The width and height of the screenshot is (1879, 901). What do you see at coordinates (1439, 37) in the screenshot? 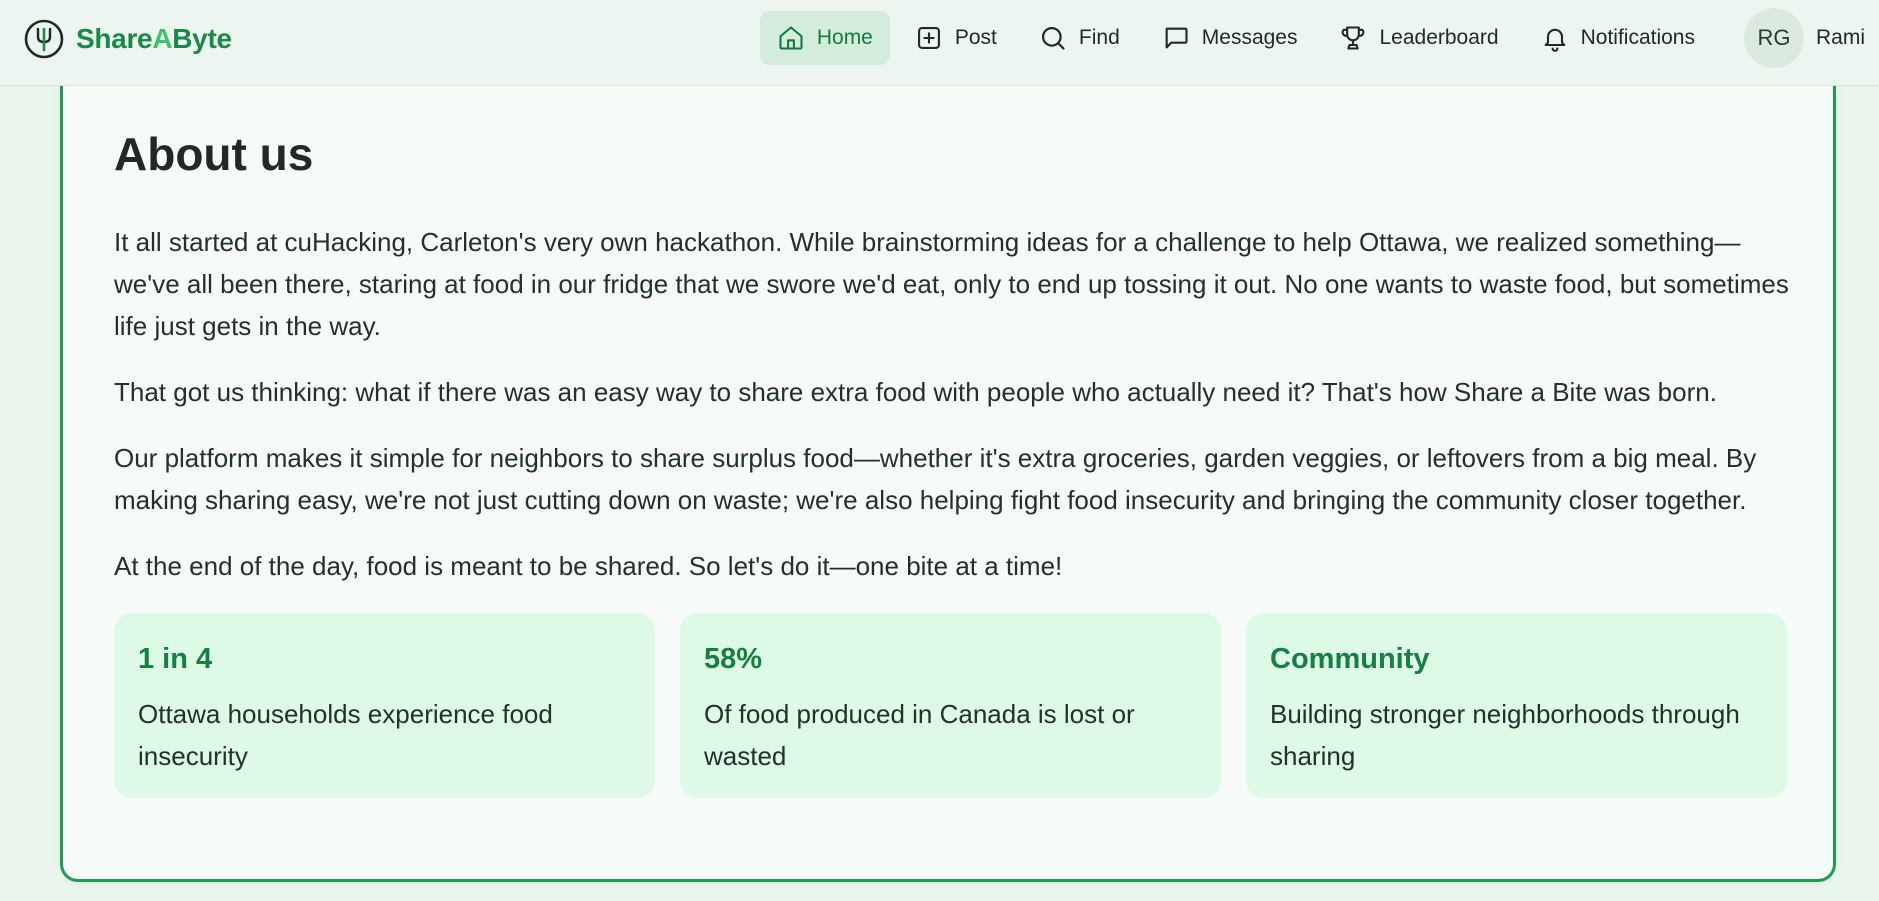
I see `nav-leaderboard-label: Leaderboard` at bounding box center [1439, 37].